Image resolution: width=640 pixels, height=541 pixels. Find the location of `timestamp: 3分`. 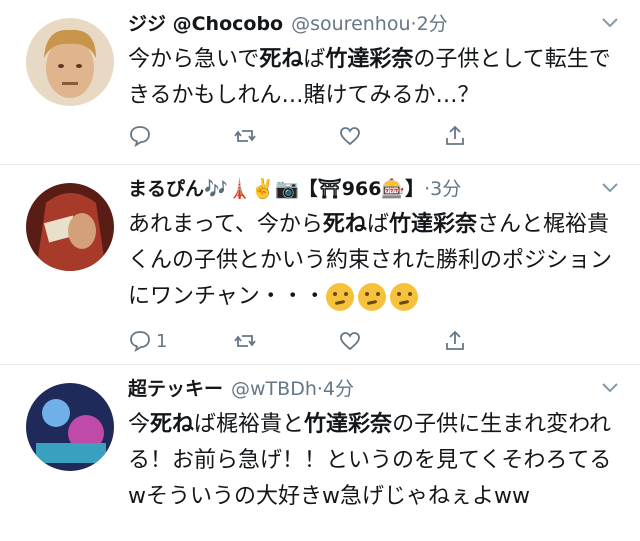

timestamp: 3分 is located at coordinates (445, 189).